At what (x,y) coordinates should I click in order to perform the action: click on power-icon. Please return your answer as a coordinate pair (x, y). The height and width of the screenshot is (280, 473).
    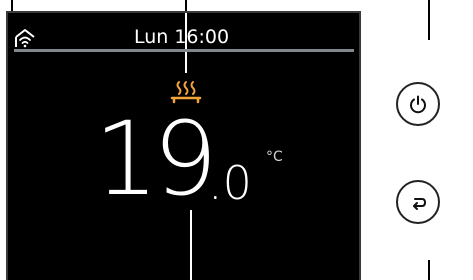
    Looking at the image, I should click on (418, 104).